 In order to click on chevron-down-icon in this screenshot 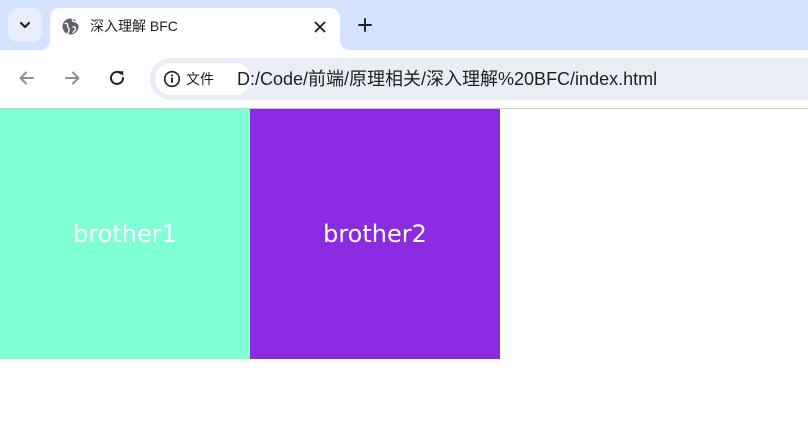, I will do `click(25, 25)`.